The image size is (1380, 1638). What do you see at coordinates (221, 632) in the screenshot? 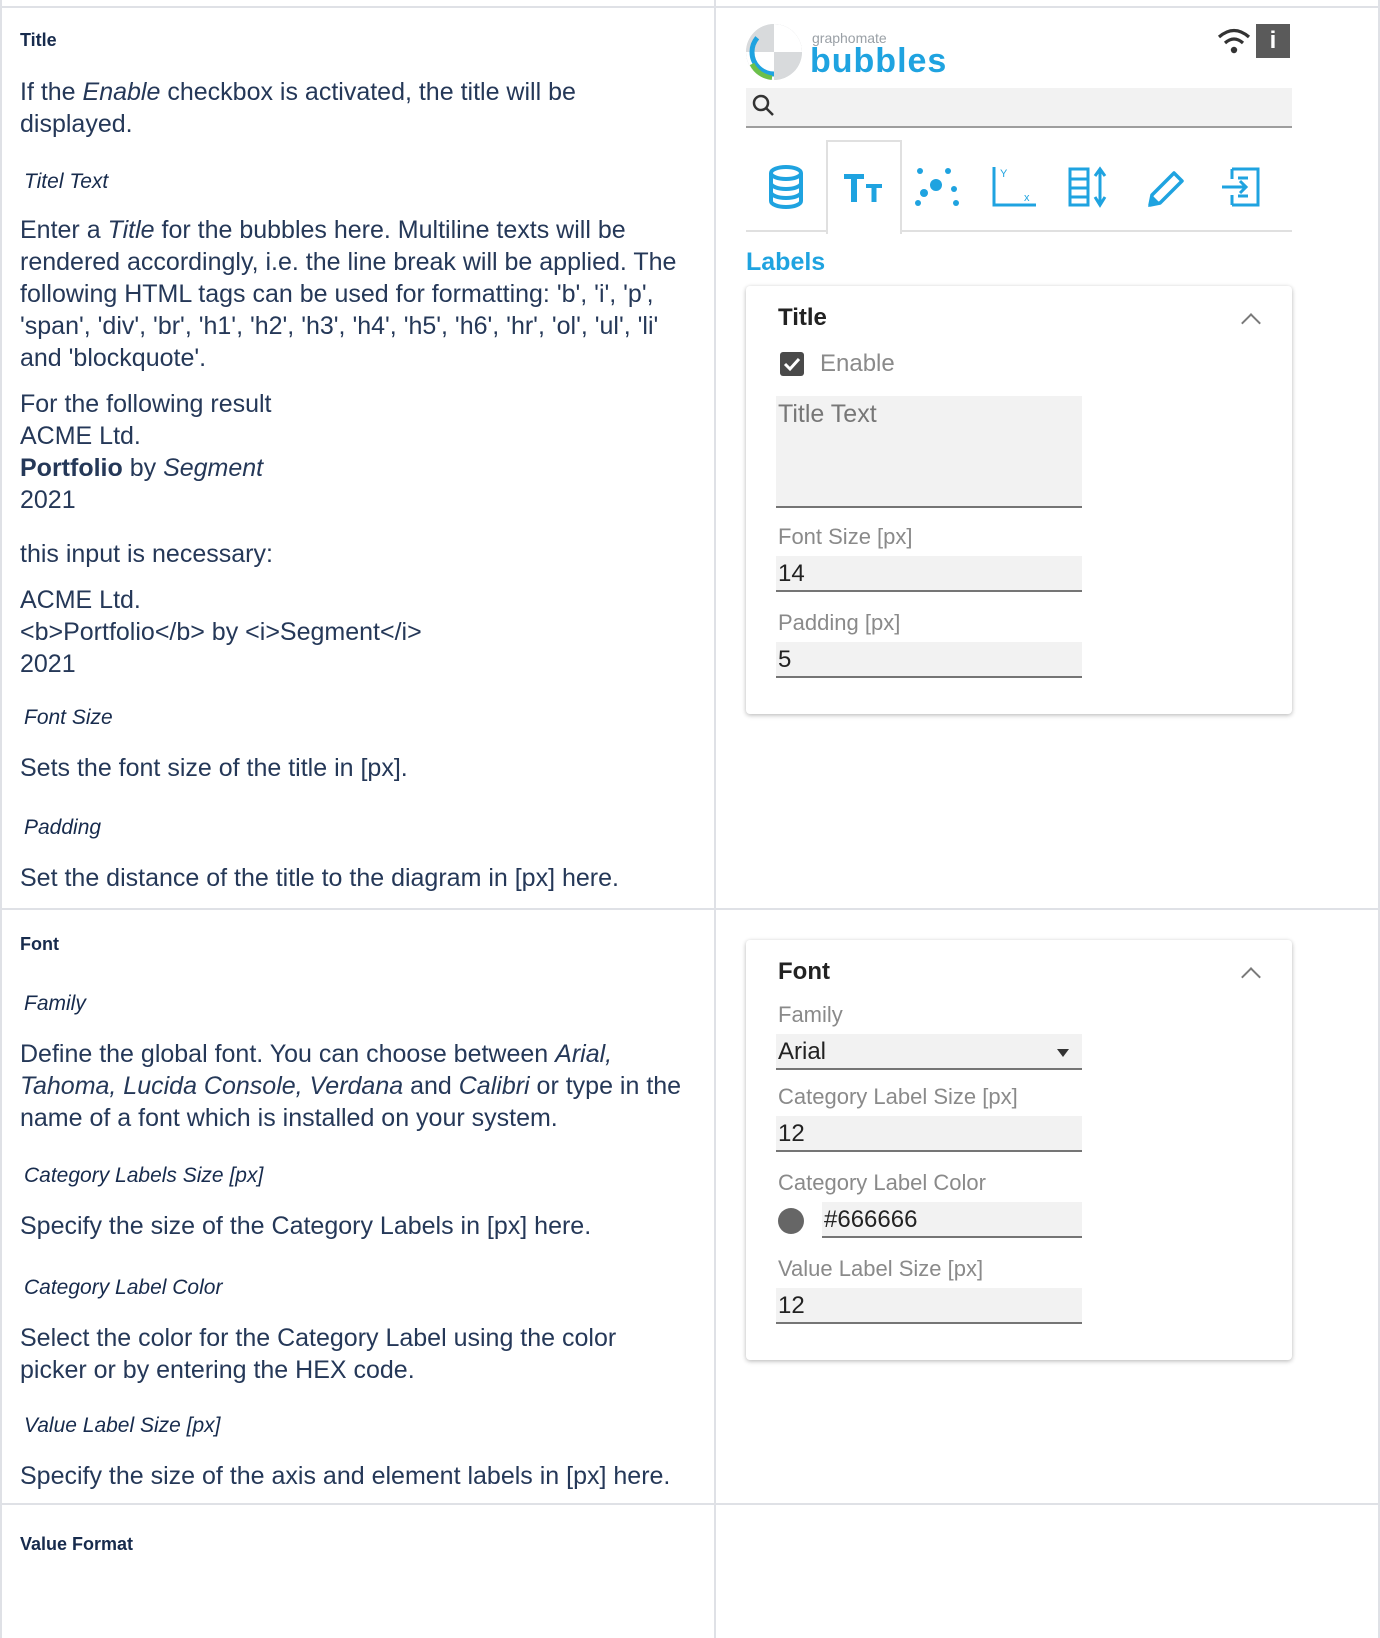
I see `input-line-markup: <b>Portfolio</b> by <i>Segment</i>` at bounding box center [221, 632].